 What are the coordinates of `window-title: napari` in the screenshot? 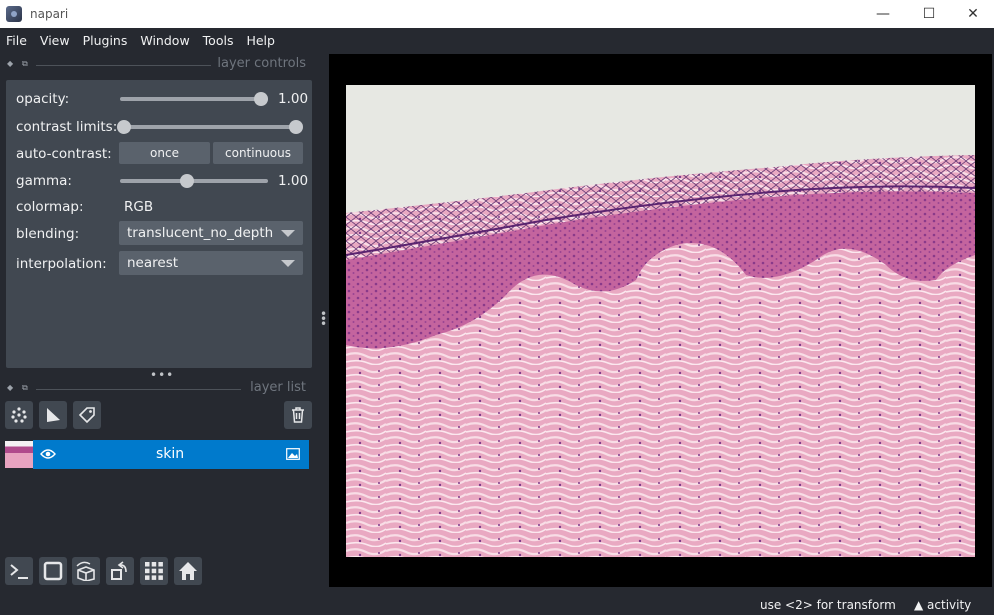 It's located at (49, 14).